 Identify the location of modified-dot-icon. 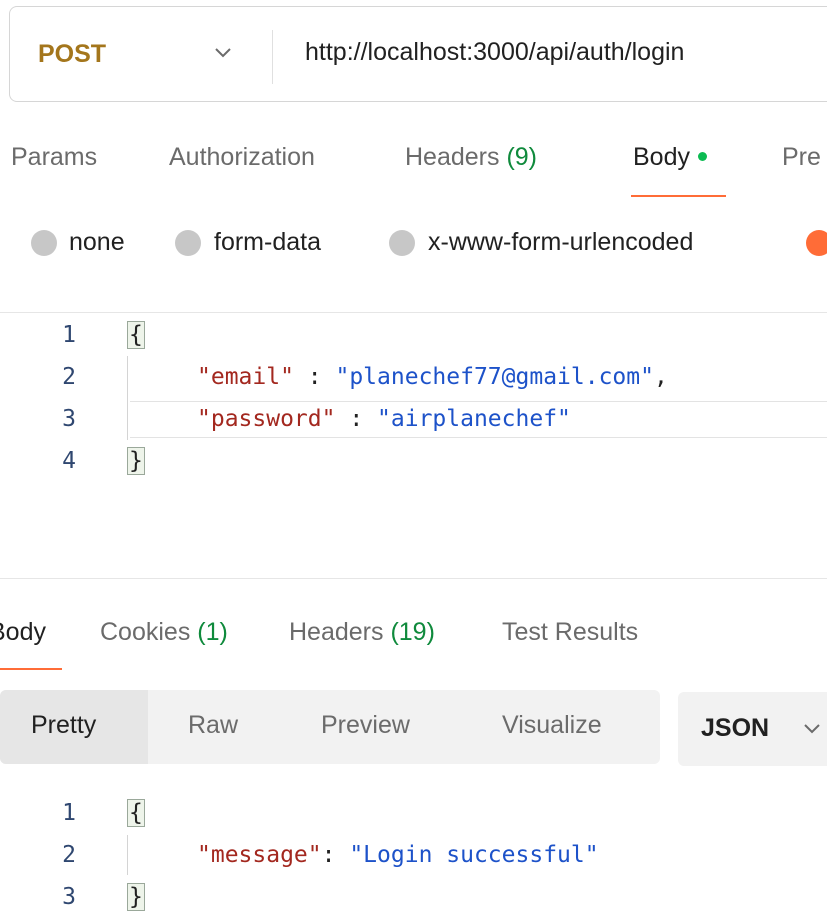
(702, 156).